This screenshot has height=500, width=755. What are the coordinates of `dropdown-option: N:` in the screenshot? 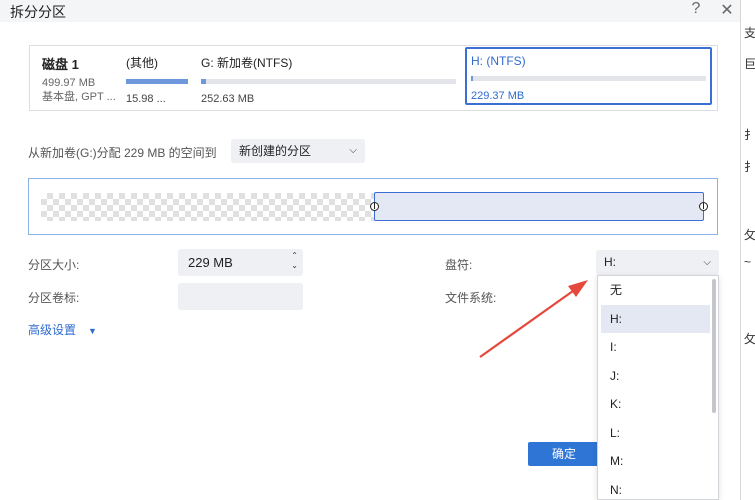 It's located at (658, 488).